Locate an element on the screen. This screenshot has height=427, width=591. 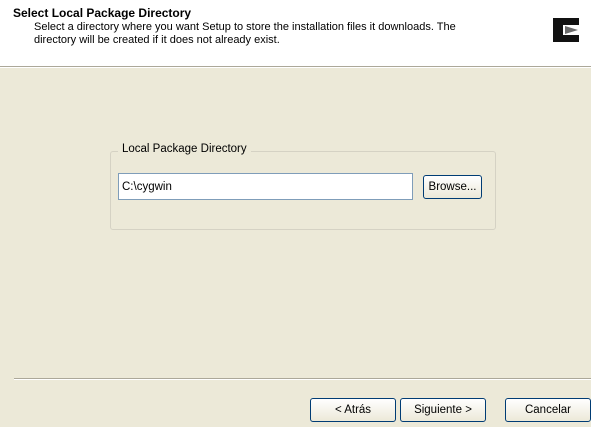
next-button: Siguiente > is located at coordinates (443, 410).